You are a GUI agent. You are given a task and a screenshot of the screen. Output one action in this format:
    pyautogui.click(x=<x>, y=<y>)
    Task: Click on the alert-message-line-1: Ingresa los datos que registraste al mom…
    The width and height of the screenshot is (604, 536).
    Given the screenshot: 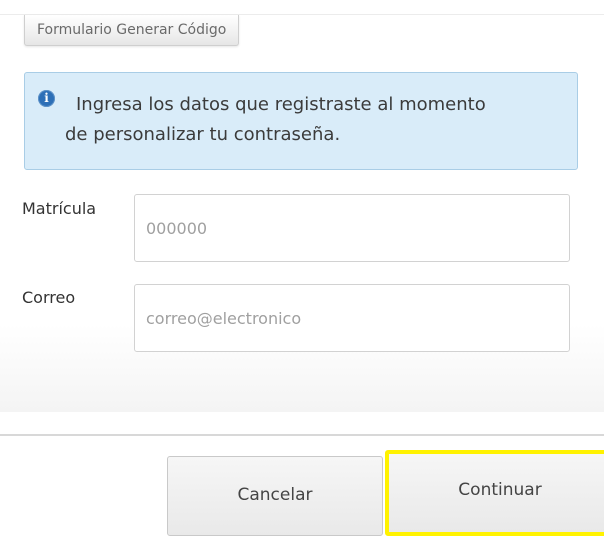 What is the action you would take?
    pyautogui.click(x=281, y=104)
    